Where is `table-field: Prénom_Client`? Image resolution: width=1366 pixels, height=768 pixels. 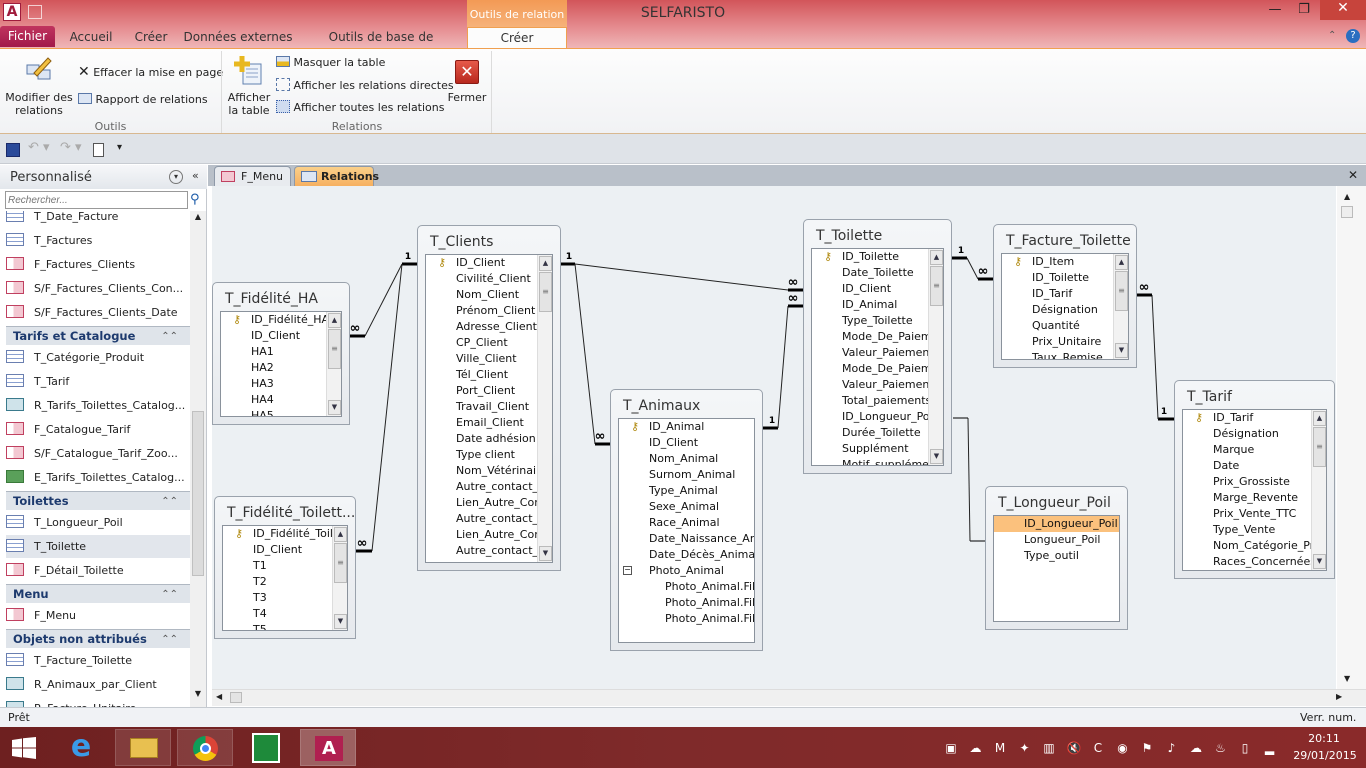
table-field: Prénom_Client is located at coordinates (489, 311).